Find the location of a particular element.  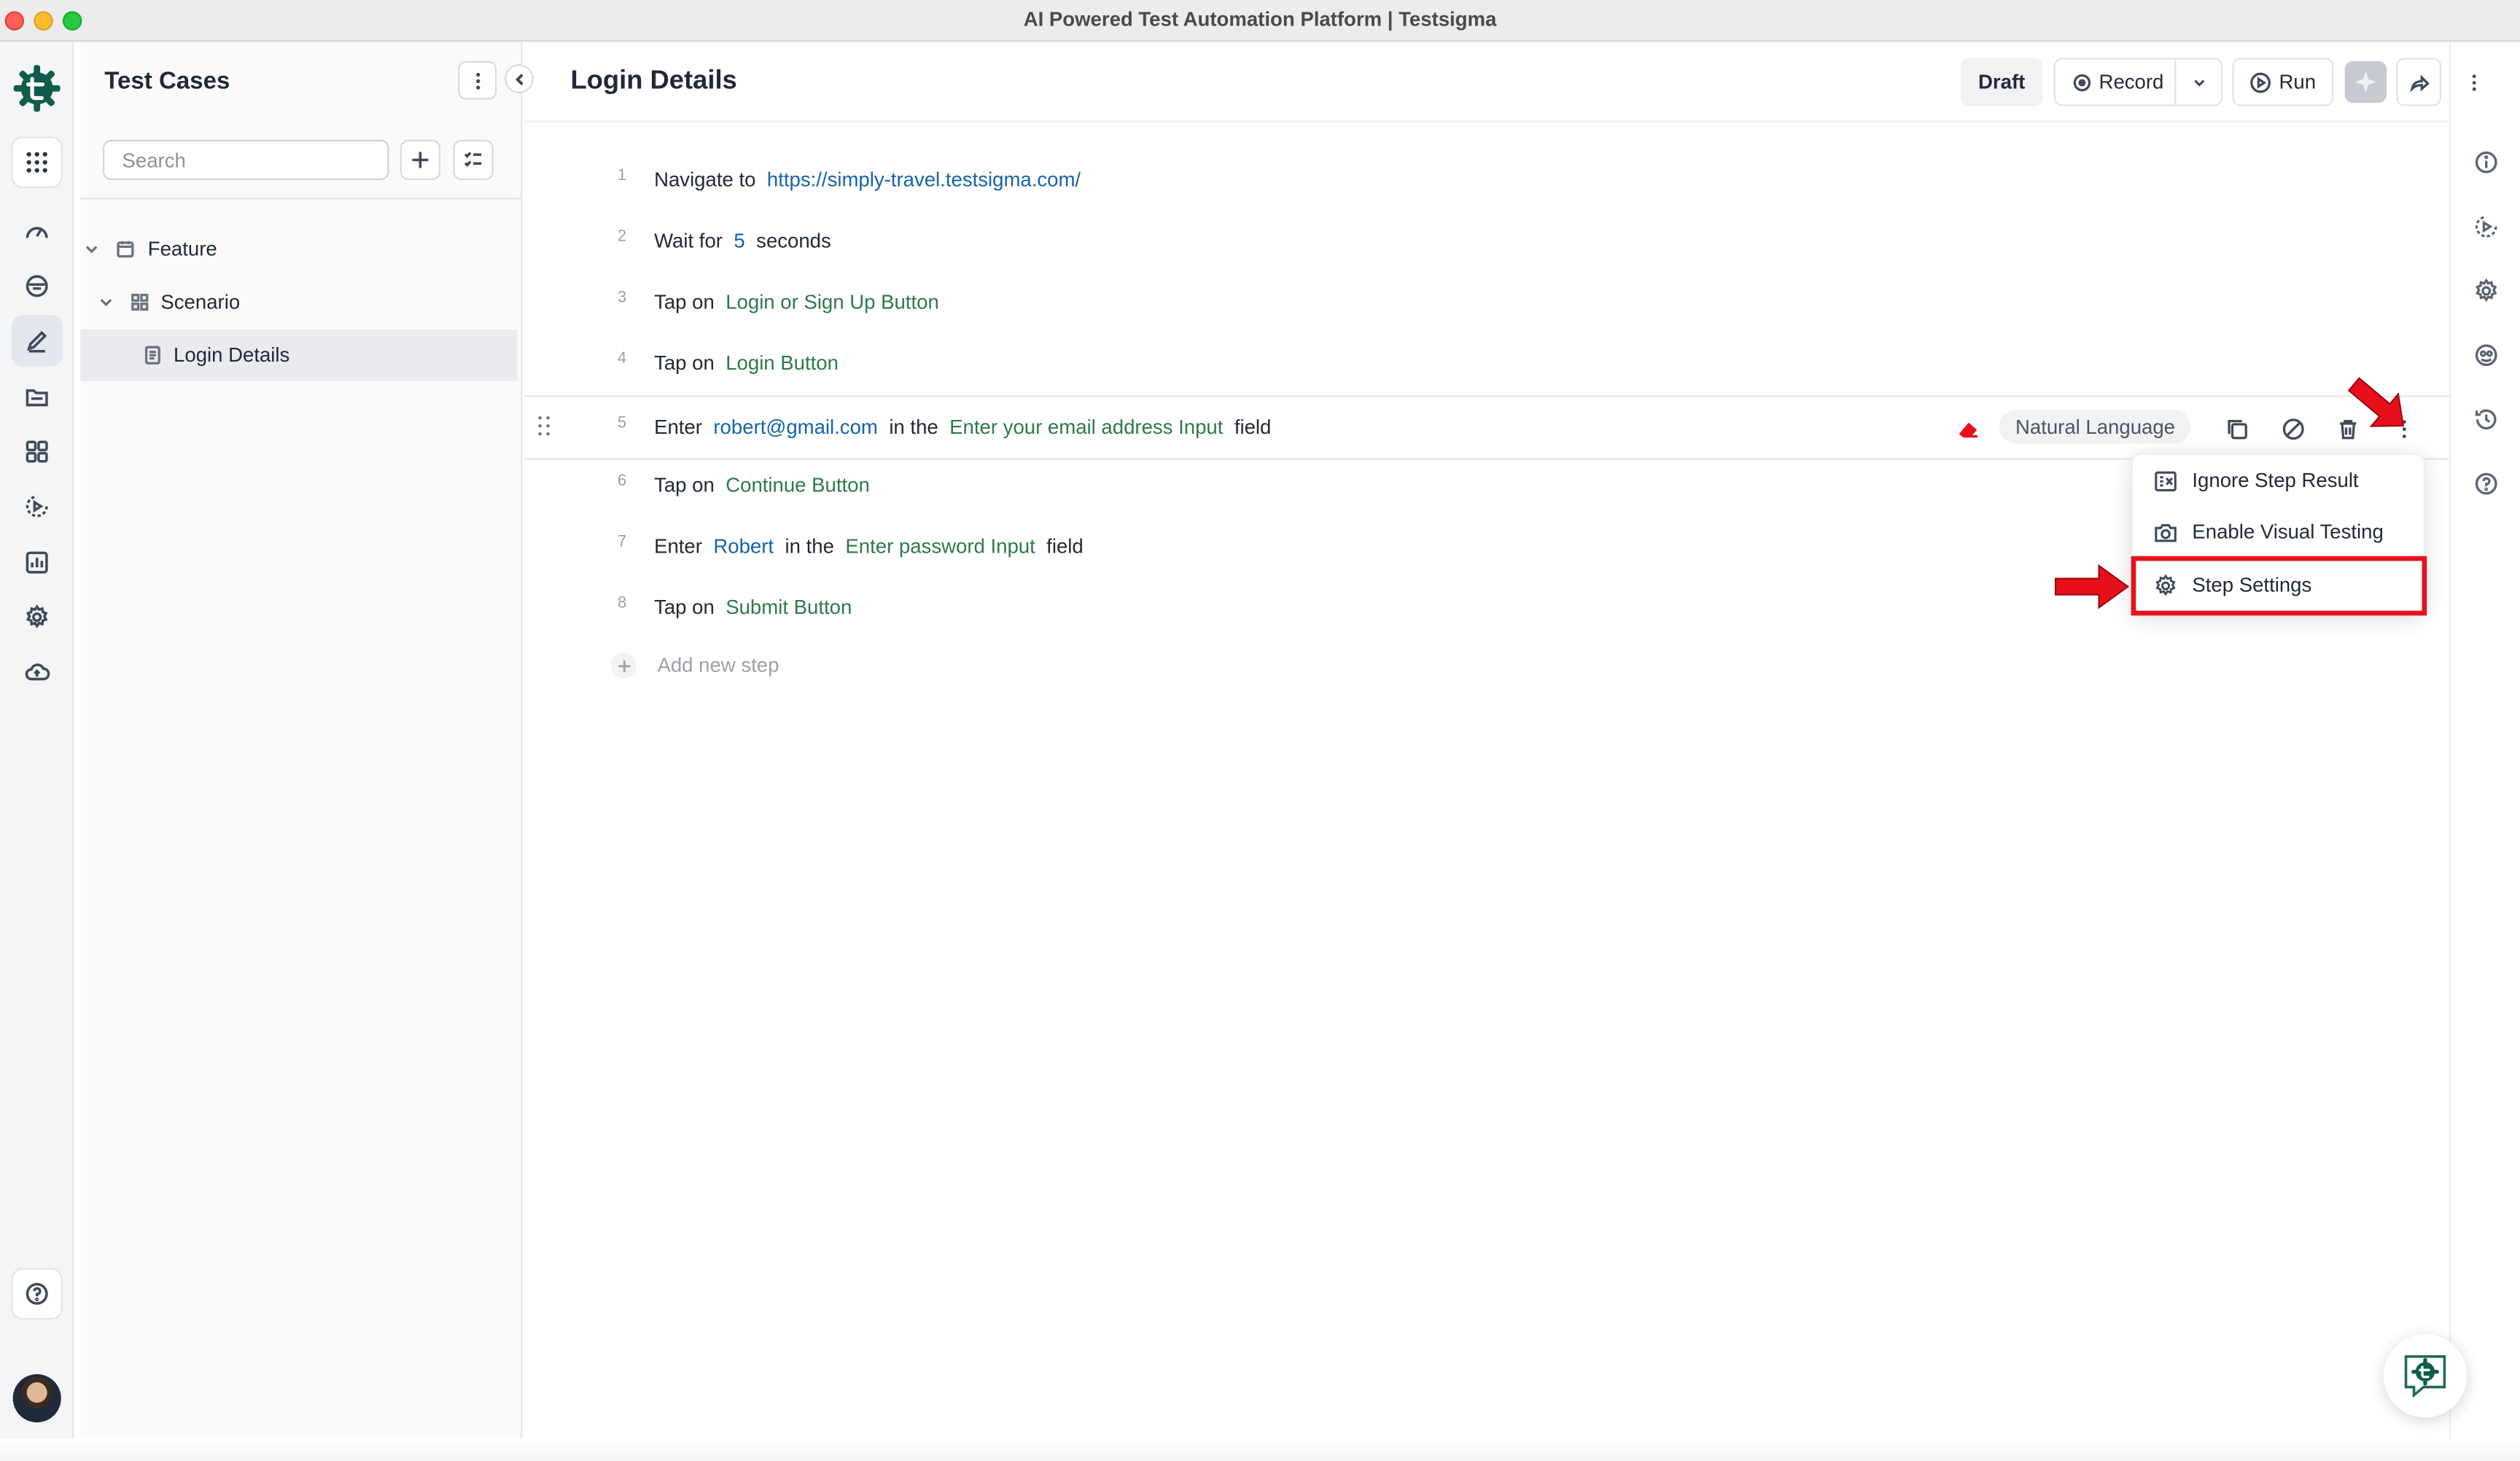

more-options-button is located at coordinates (2473, 82).